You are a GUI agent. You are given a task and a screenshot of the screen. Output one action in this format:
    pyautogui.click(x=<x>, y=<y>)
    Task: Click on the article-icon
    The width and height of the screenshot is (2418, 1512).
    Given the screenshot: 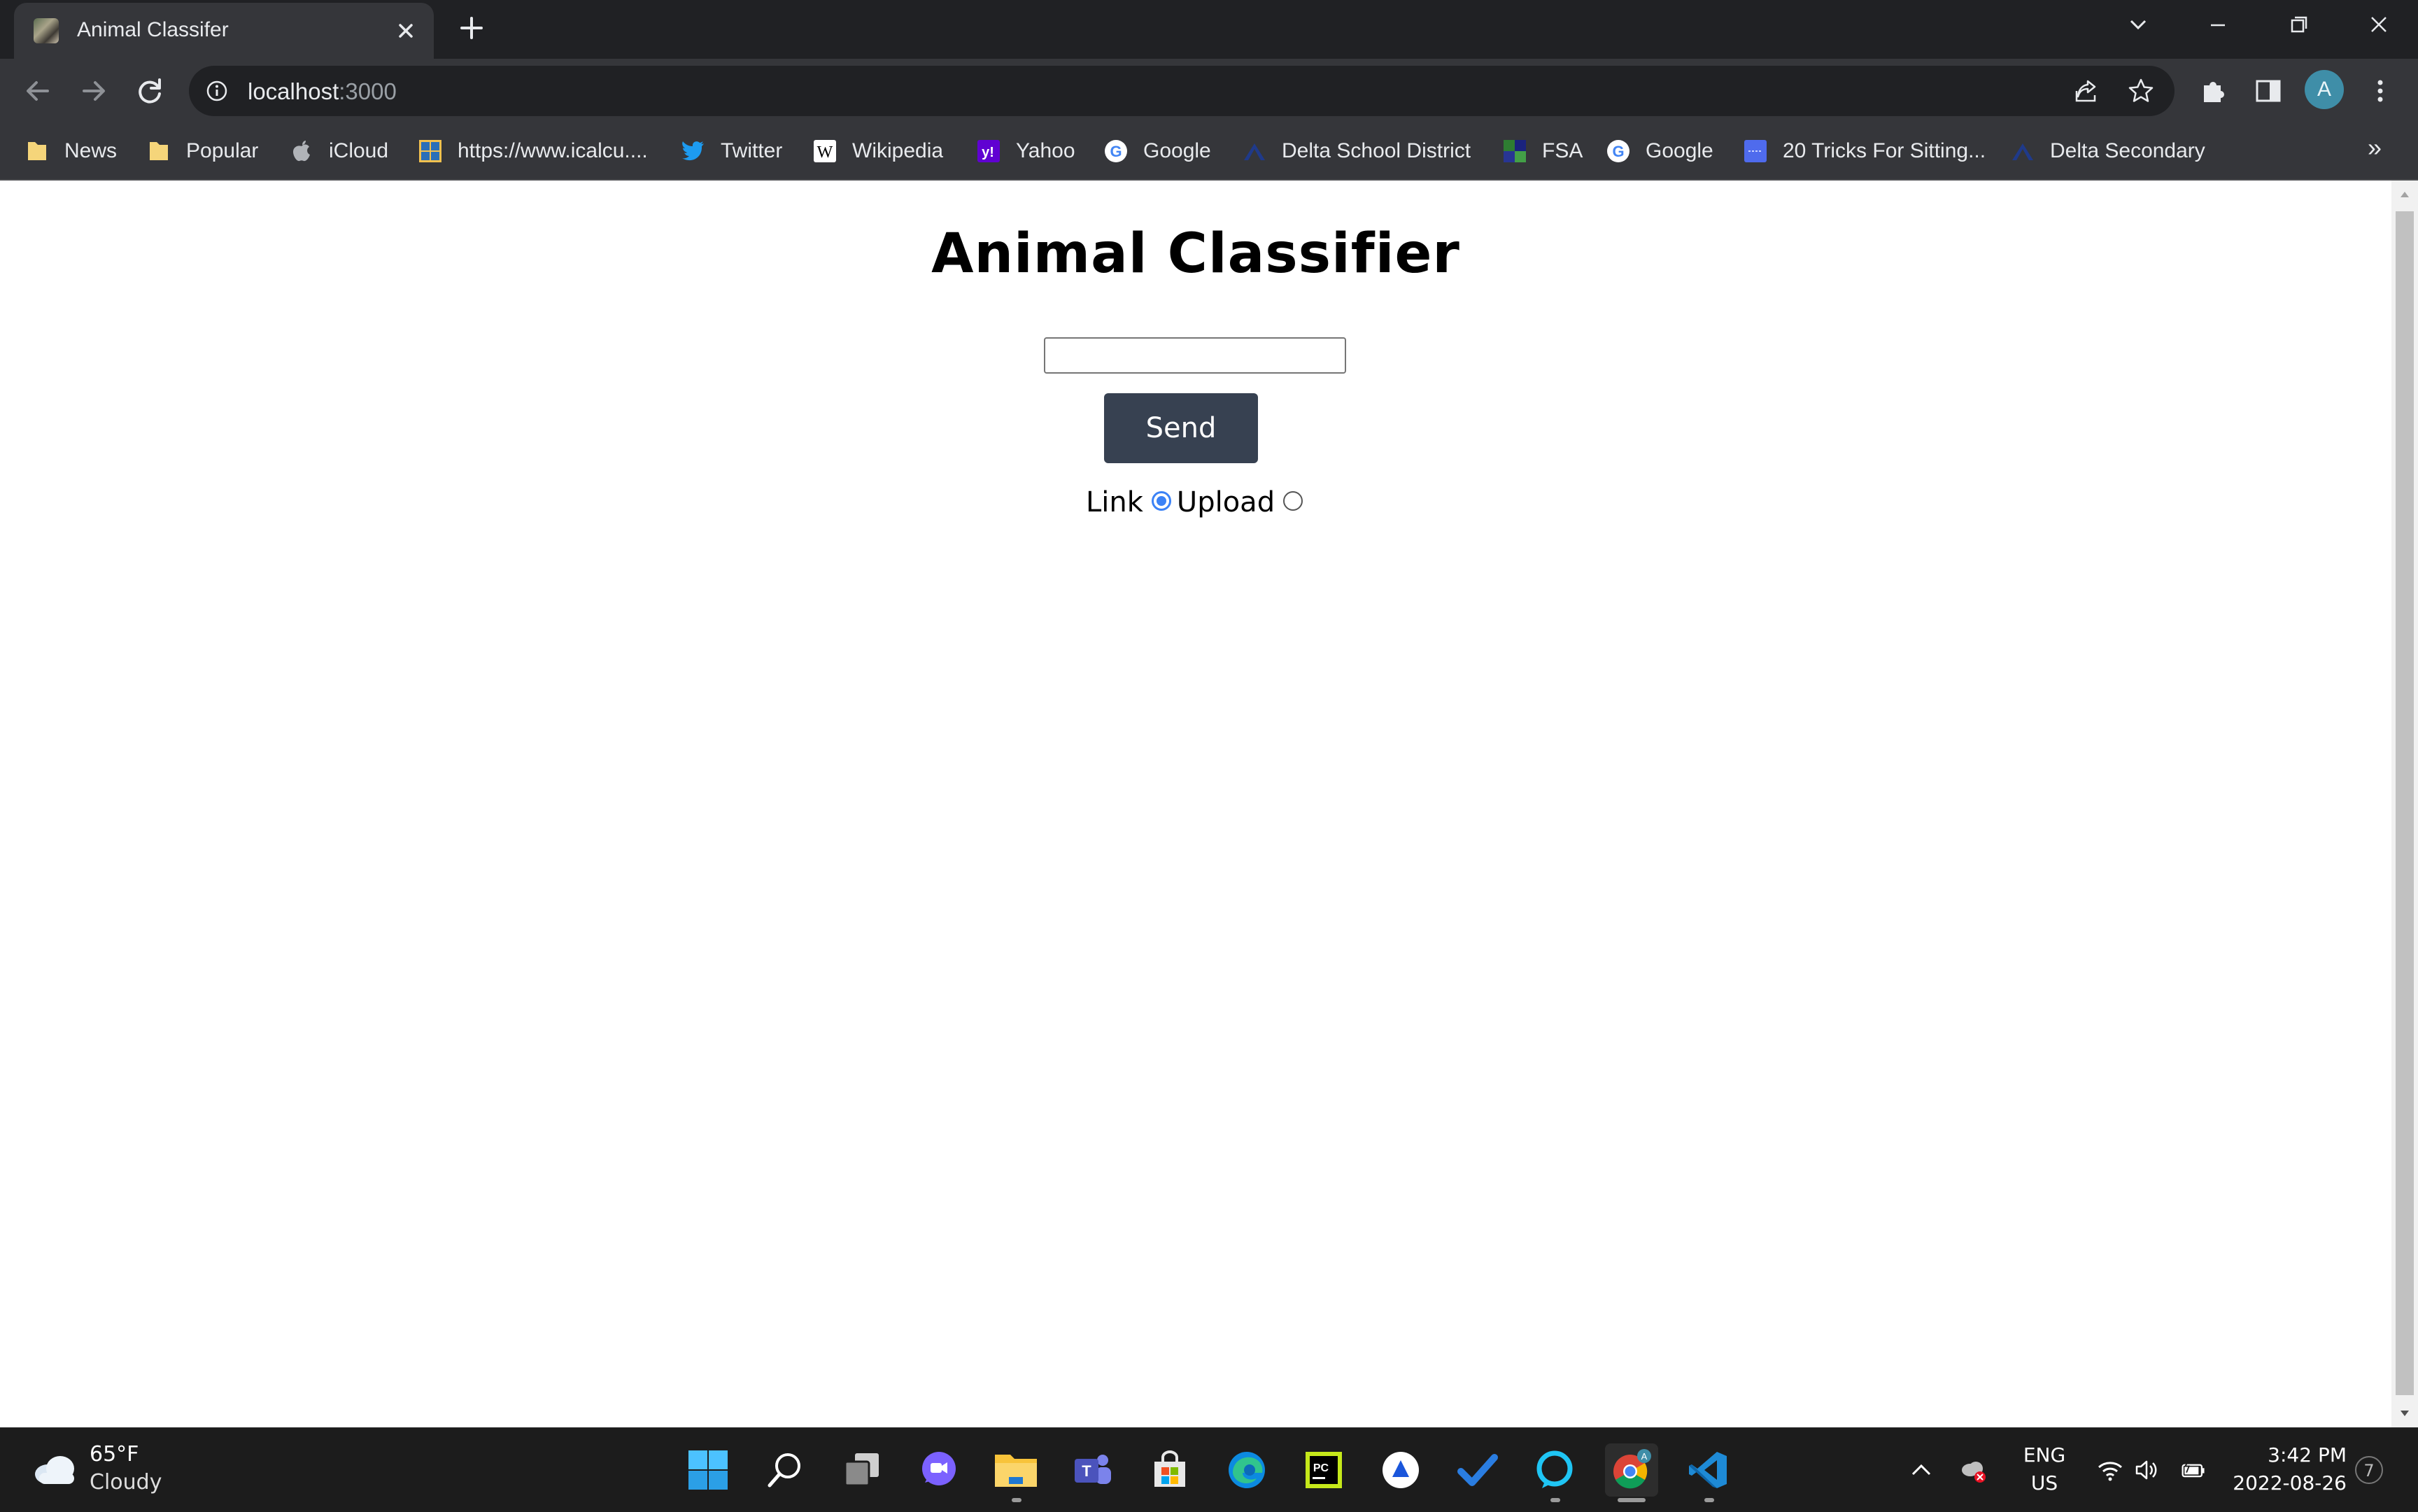 What is the action you would take?
    pyautogui.click(x=1755, y=151)
    